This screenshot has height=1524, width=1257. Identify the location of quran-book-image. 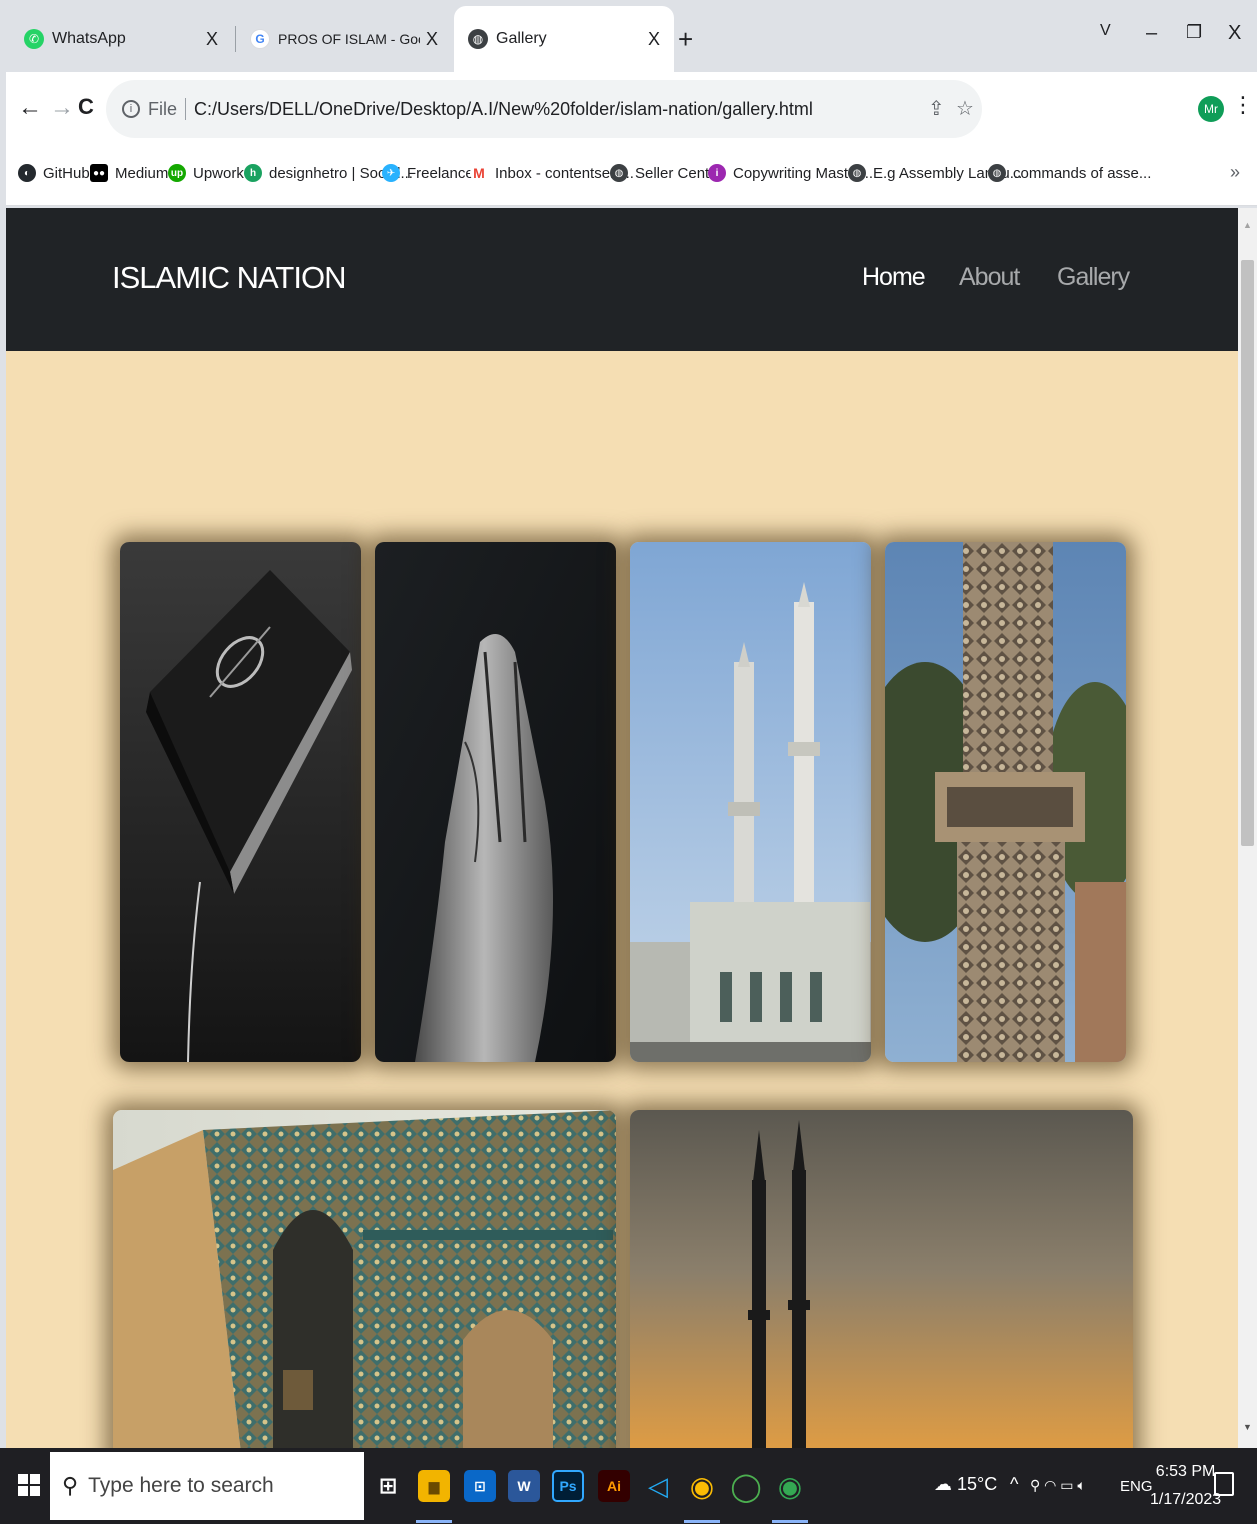
(240, 802).